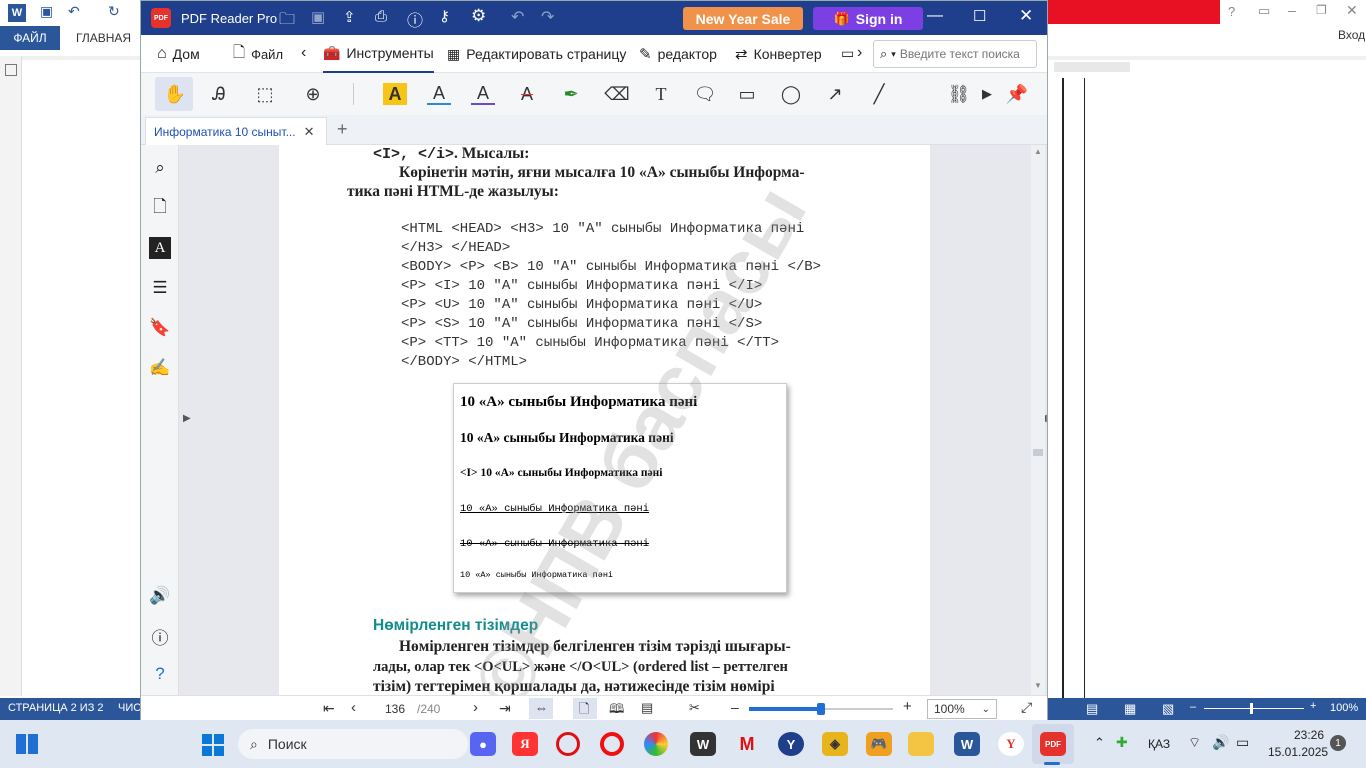 This screenshot has height=768, width=1366. What do you see at coordinates (1053, 744) in the screenshot?
I see `pdf-reader-taskbar-icon: PDF` at bounding box center [1053, 744].